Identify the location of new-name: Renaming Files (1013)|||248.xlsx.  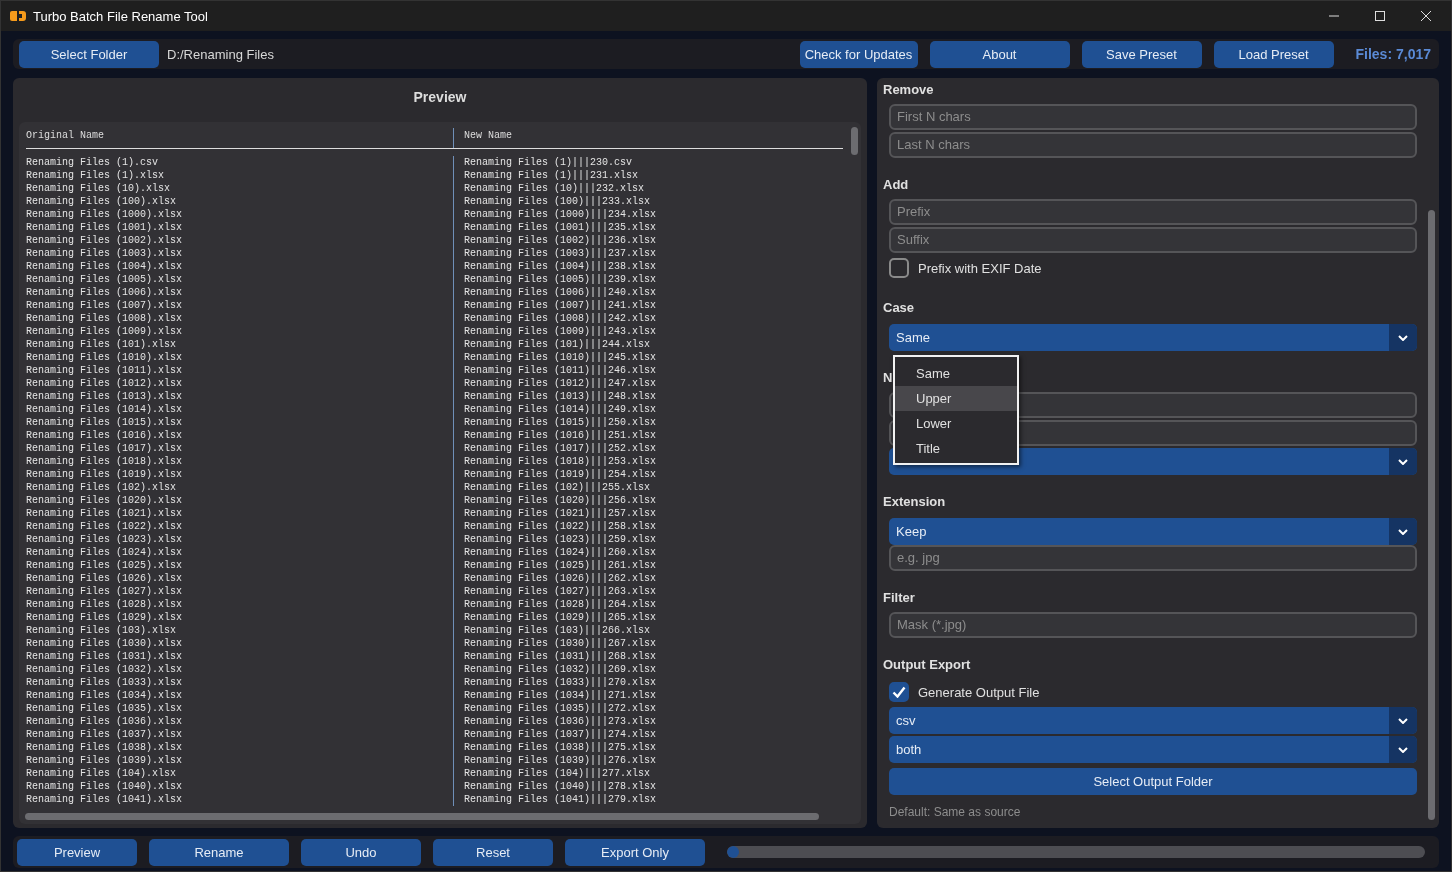
(555, 396).